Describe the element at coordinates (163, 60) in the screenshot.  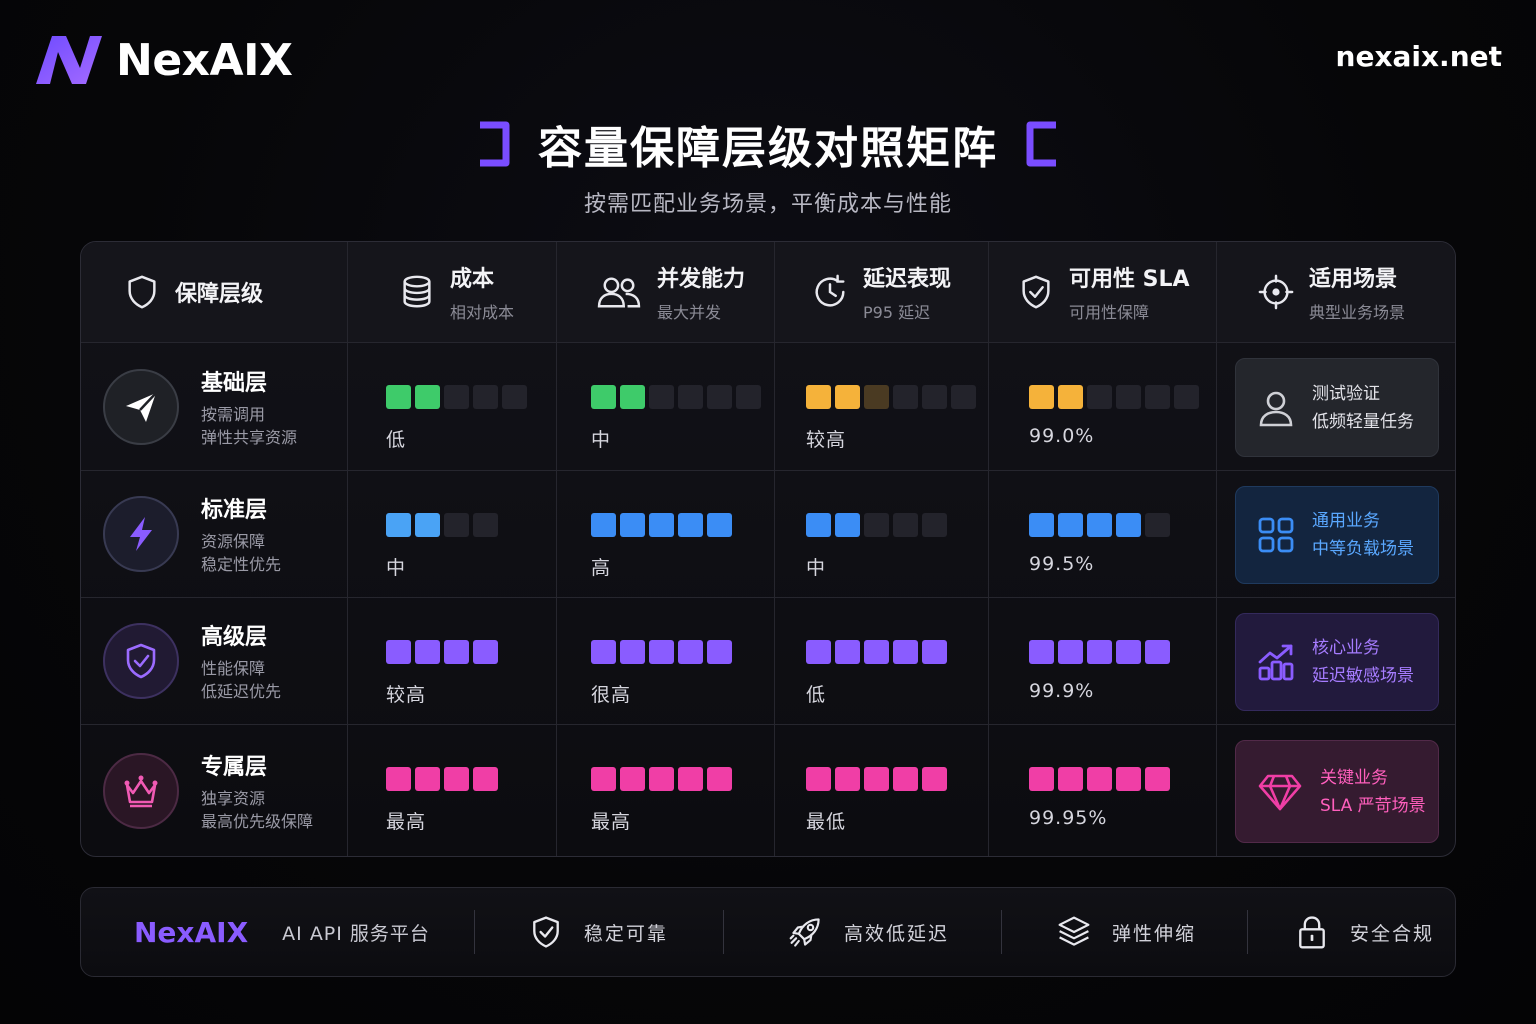
I see `brand-logo: NexAIX` at that location.